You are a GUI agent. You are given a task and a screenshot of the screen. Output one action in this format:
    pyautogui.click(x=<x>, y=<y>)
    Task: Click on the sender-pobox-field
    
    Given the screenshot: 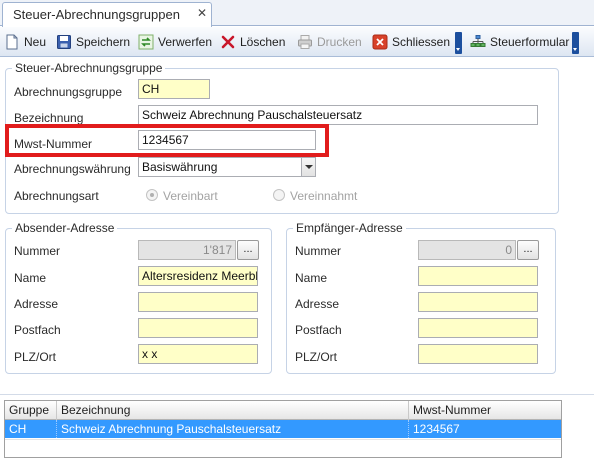 What is the action you would take?
    pyautogui.click(x=198, y=328)
    